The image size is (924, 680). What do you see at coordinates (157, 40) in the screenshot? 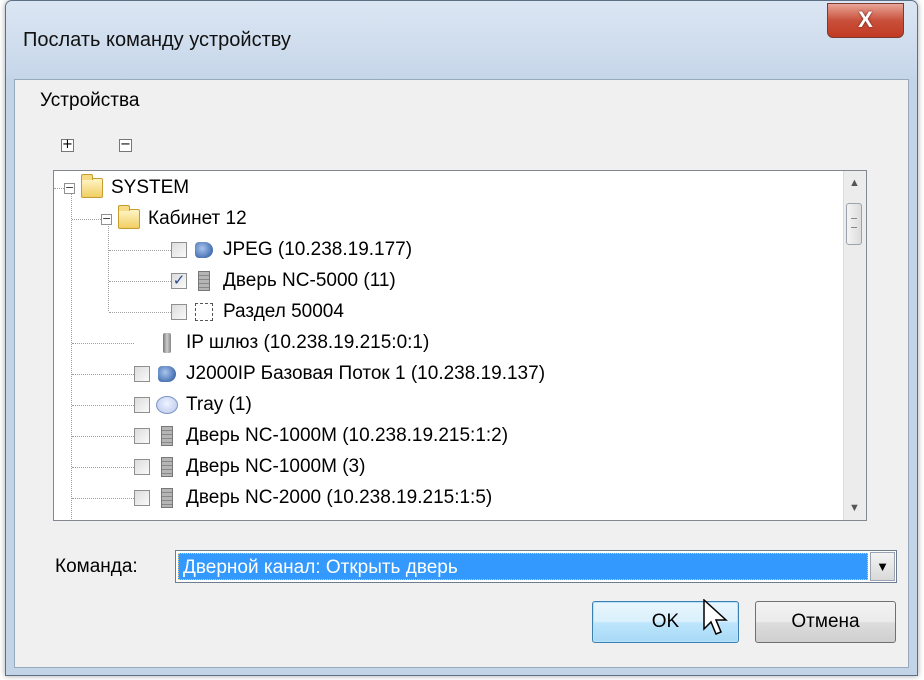
I see `window-title: Послать команду устройству` at bounding box center [157, 40].